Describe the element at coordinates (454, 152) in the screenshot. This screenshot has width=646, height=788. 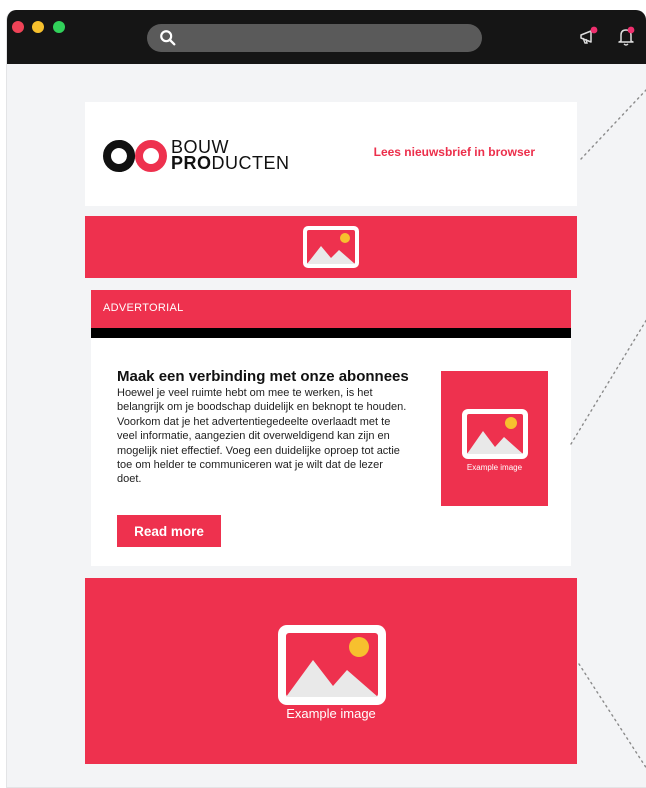
I see `view-in-browser-link: Lees nieuwsbrief in browser` at that location.